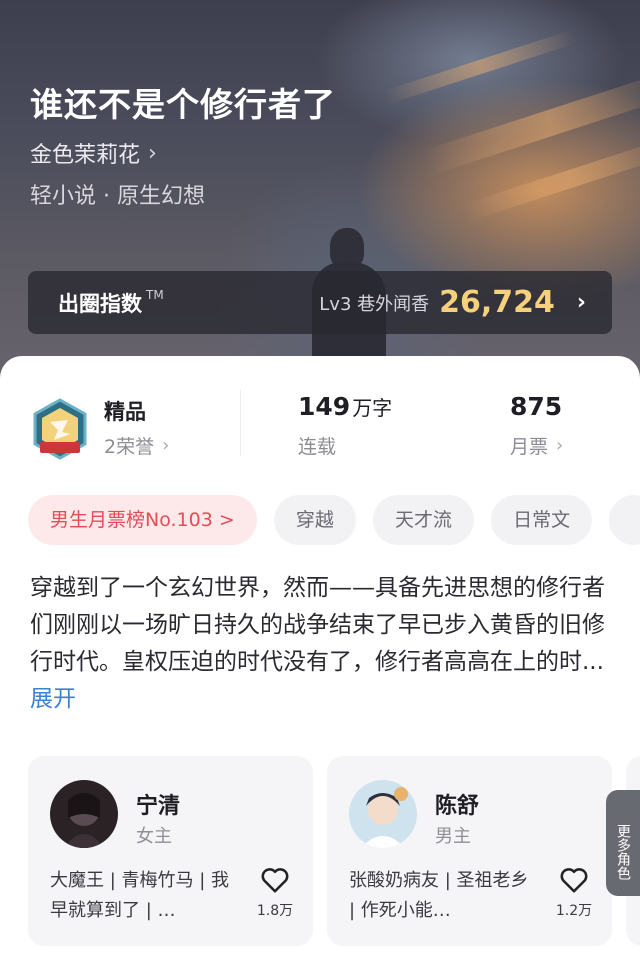 Image resolution: width=640 pixels, height=960 pixels. What do you see at coordinates (275, 911) in the screenshot?
I see `like-count: 1.8万` at bounding box center [275, 911].